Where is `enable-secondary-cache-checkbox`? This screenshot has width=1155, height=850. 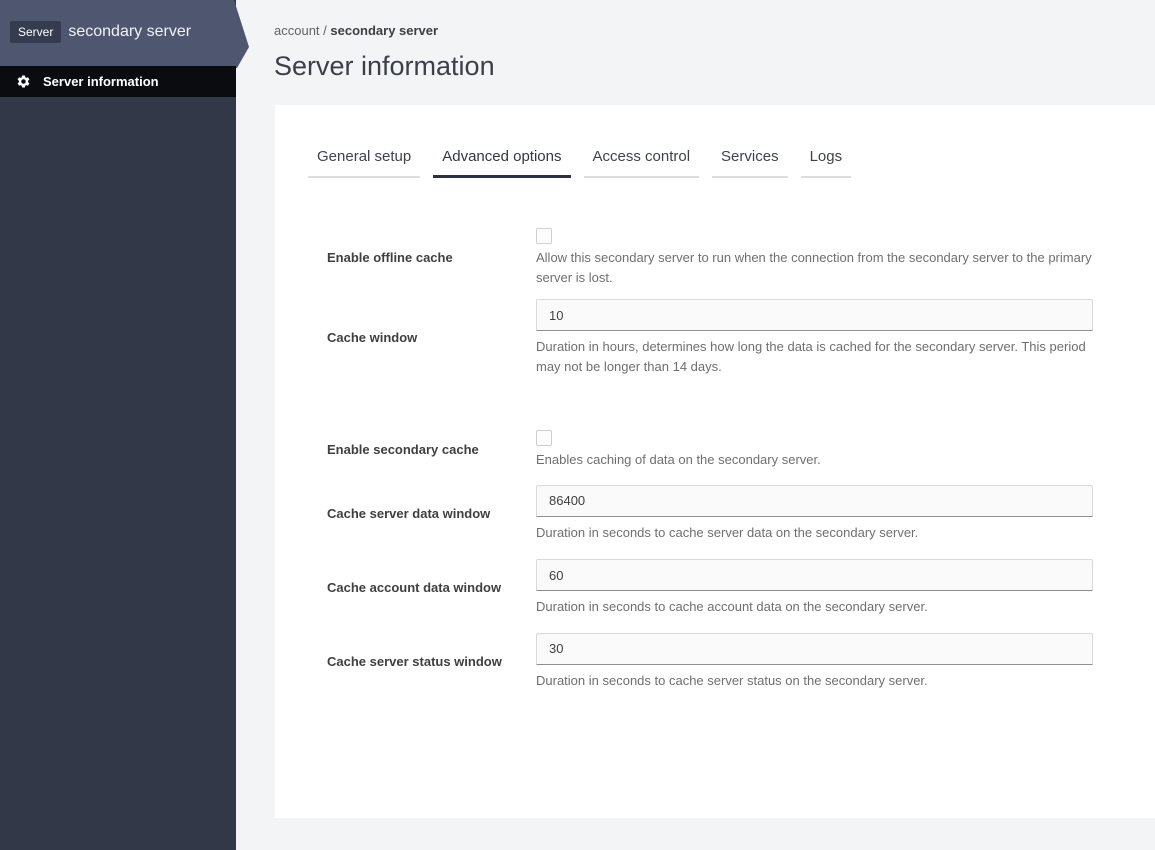
enable-secondary-cache-checkbox is located at coordinates (544, 438).